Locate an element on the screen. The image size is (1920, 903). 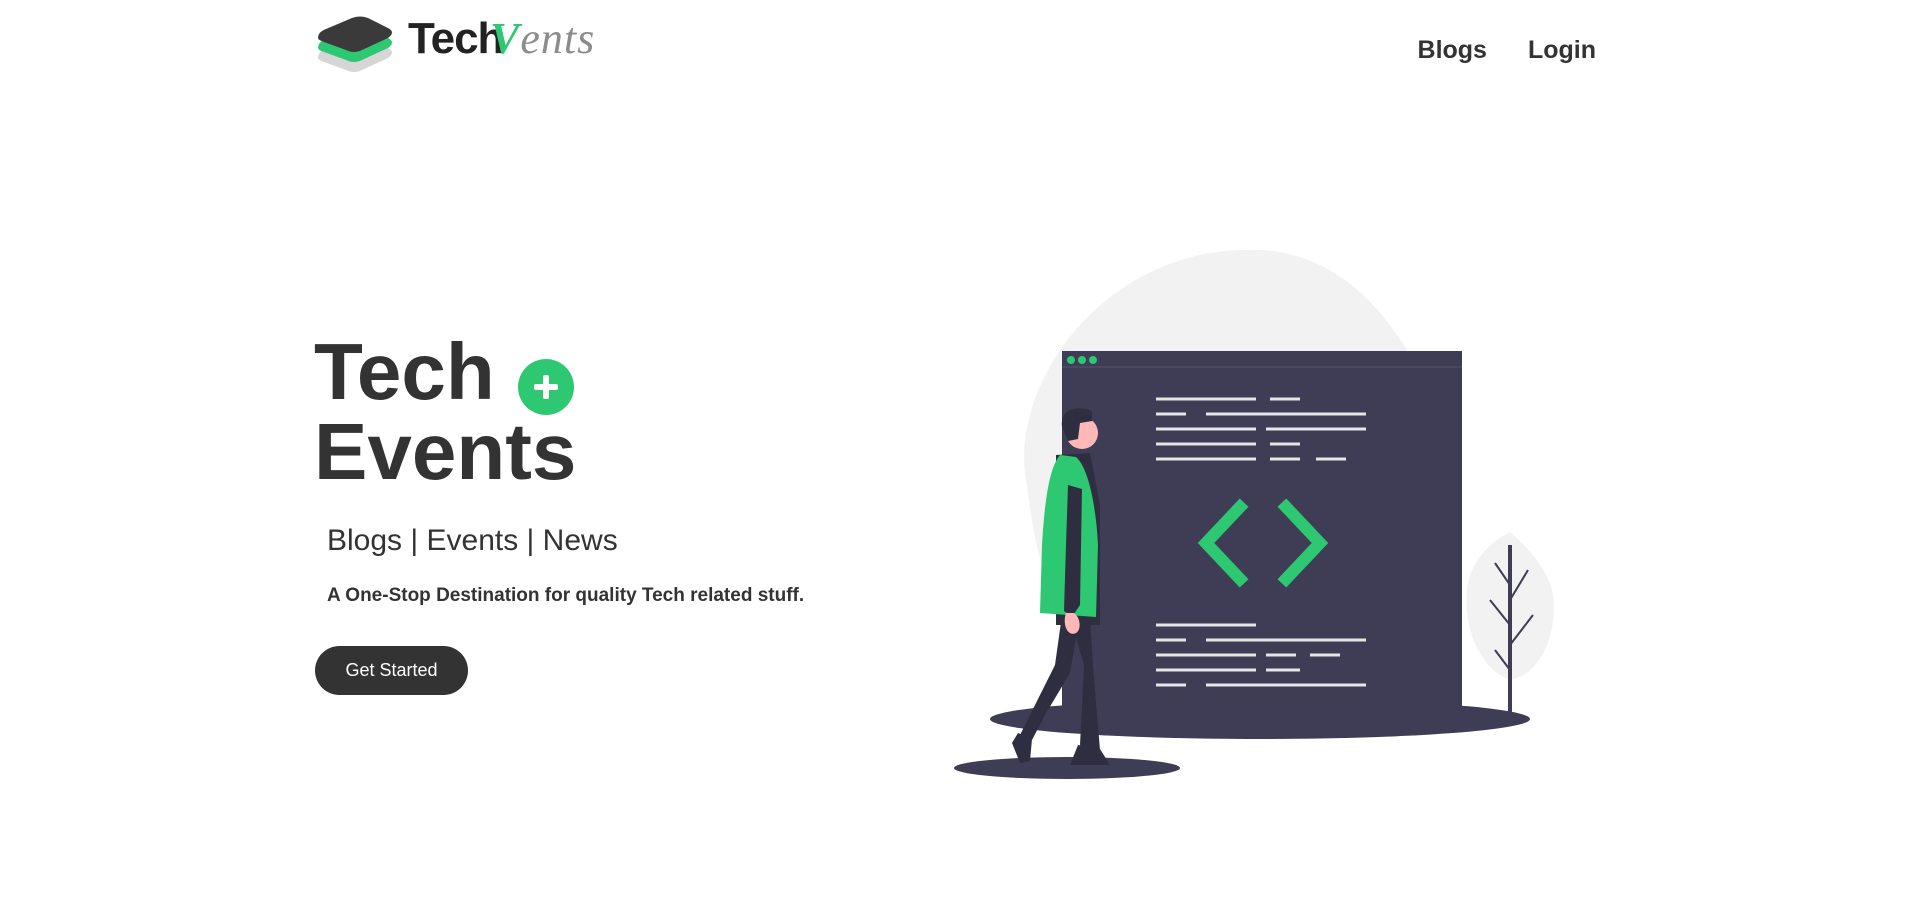
get-started-button: Get Started is located at coordinates (391, 670).